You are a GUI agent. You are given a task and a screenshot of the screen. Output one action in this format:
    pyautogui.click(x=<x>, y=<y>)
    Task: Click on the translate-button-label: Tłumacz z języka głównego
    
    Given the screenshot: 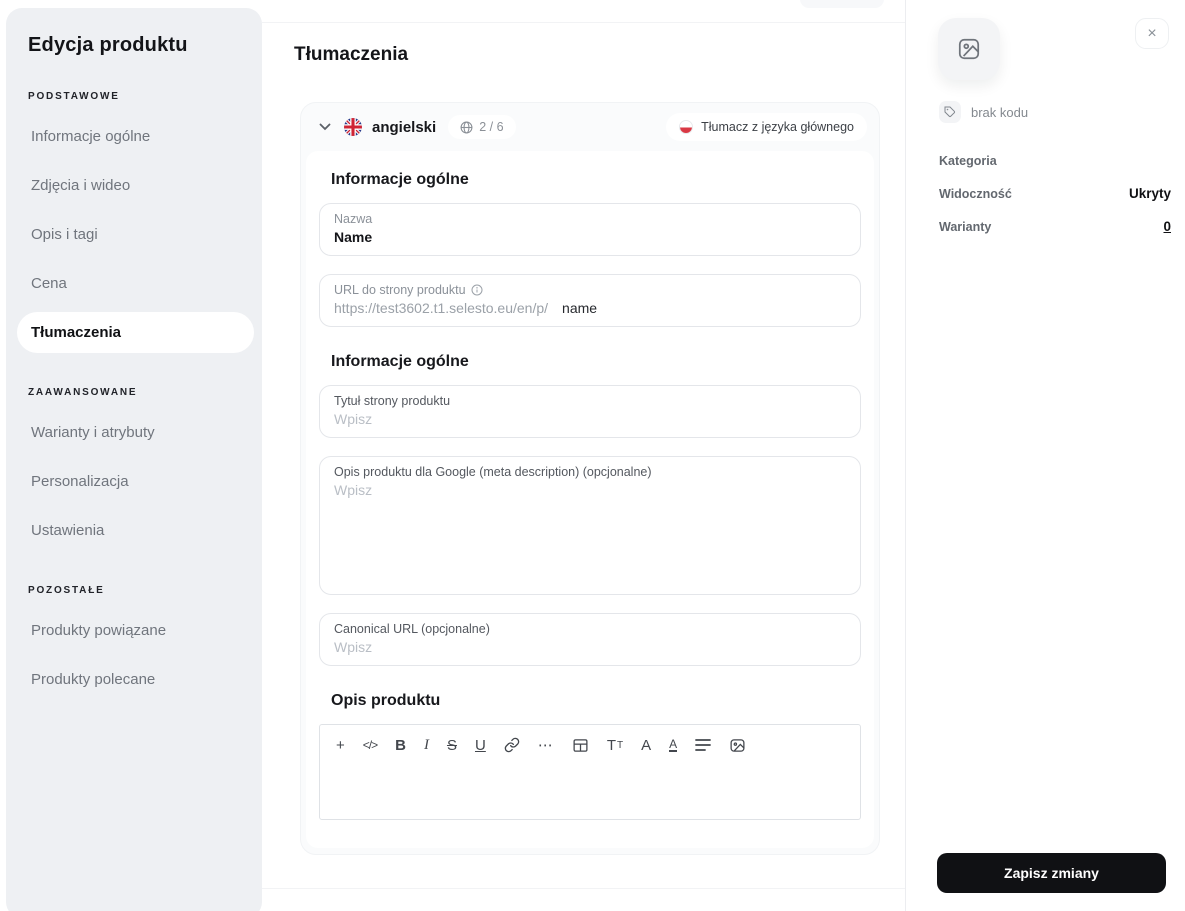 What is the action you would take?
    pyautogui.click(x=777, y=127)
    